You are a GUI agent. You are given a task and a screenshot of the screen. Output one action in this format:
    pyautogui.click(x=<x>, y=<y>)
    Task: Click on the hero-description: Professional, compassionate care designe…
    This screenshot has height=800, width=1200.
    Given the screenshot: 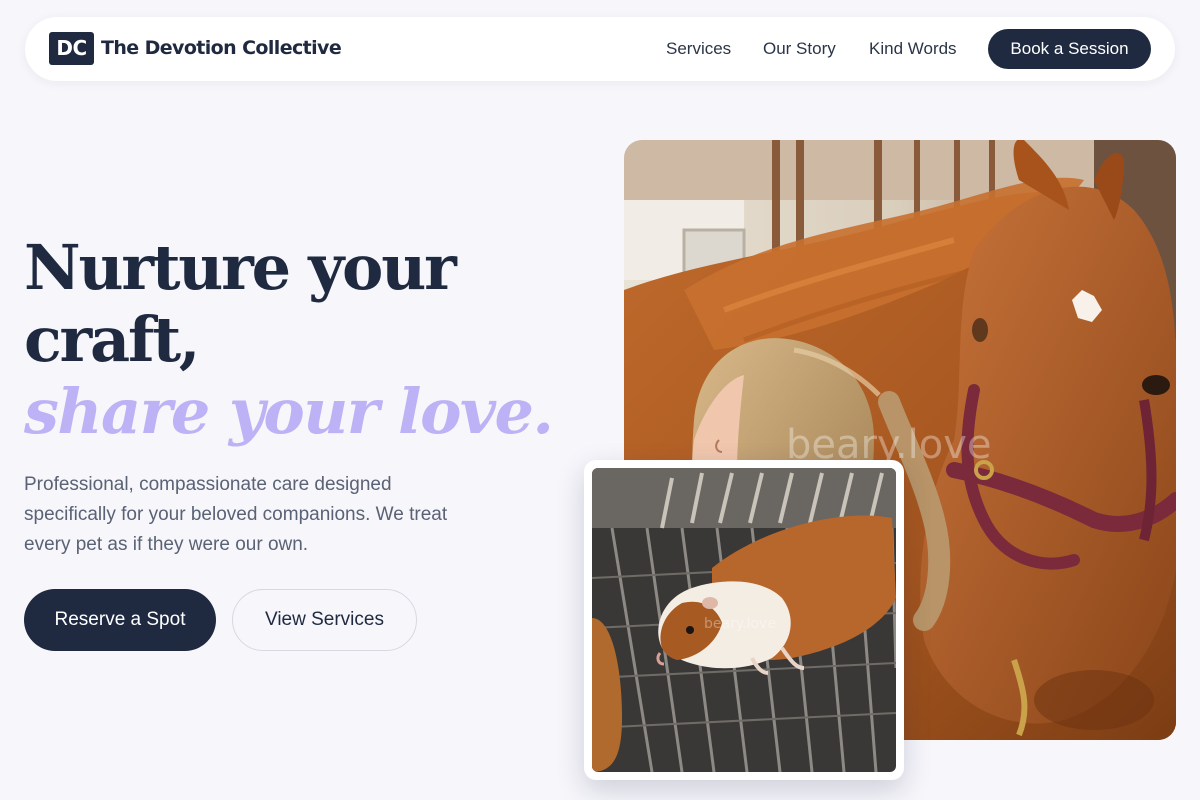 What is the action you would take?
    pyautogui.click(x=236, y=514)
    